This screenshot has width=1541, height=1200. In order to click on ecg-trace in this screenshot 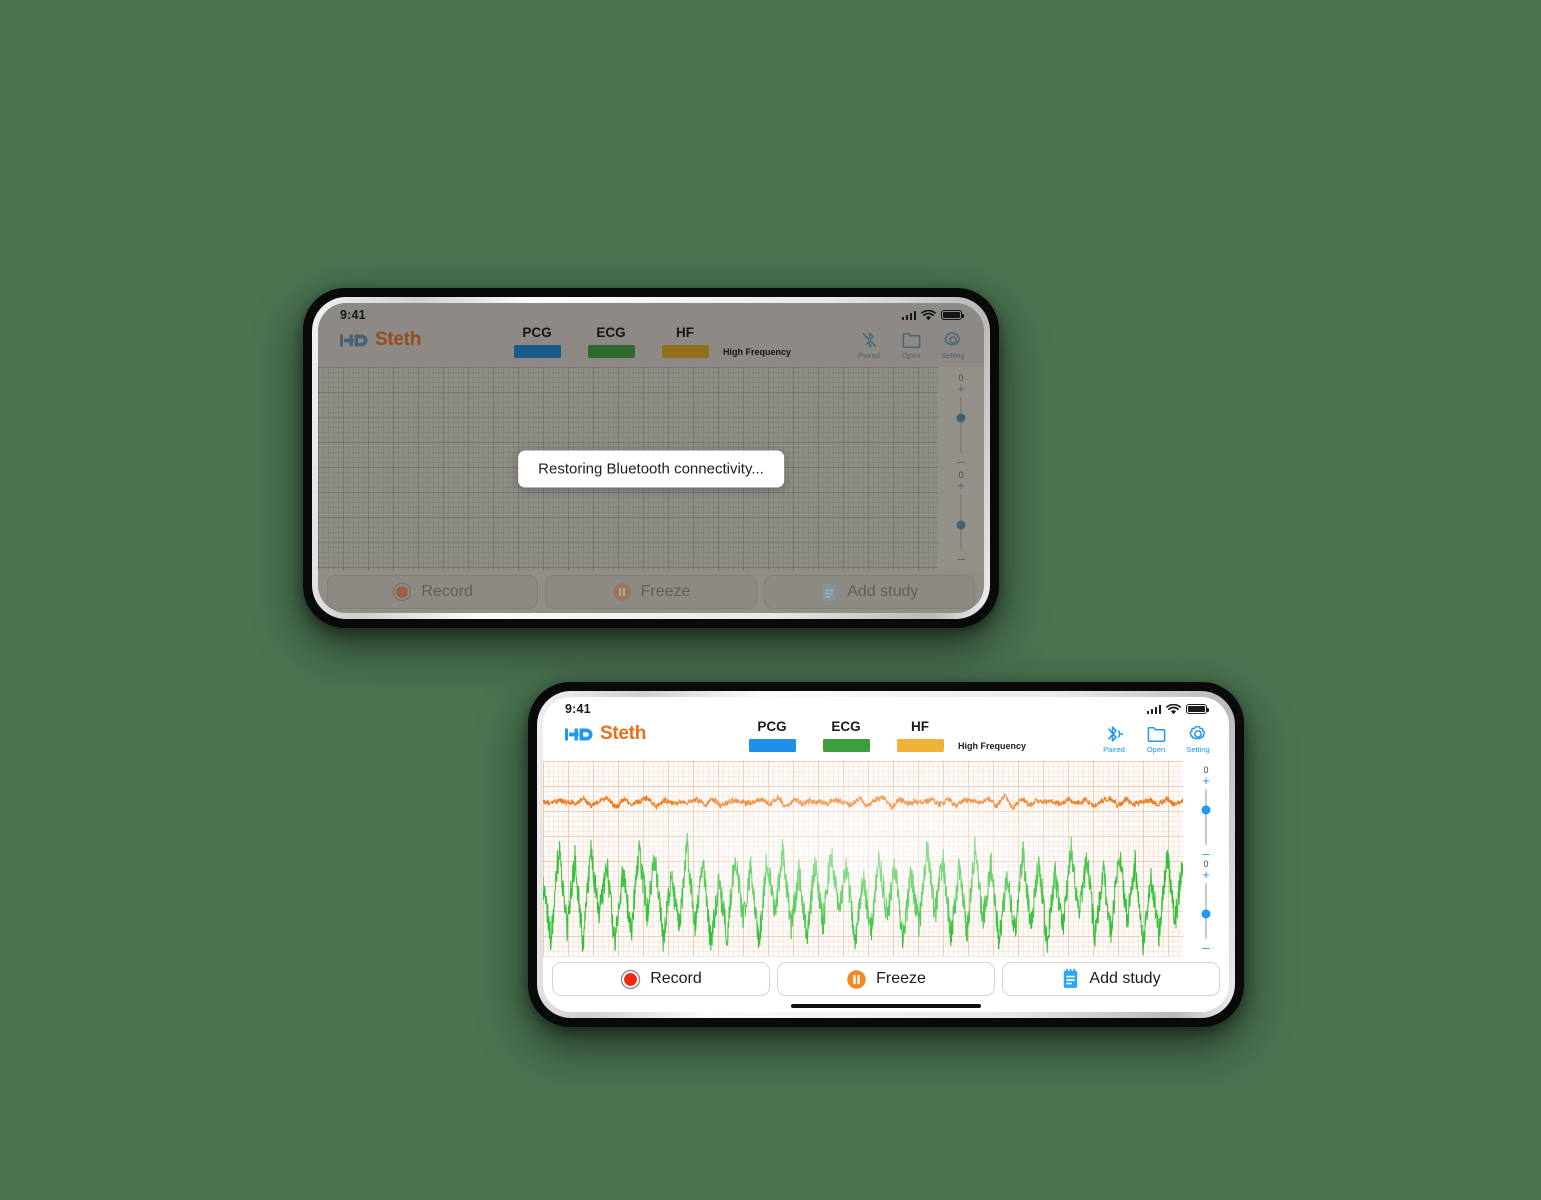, I will do `click(863, 894)`.